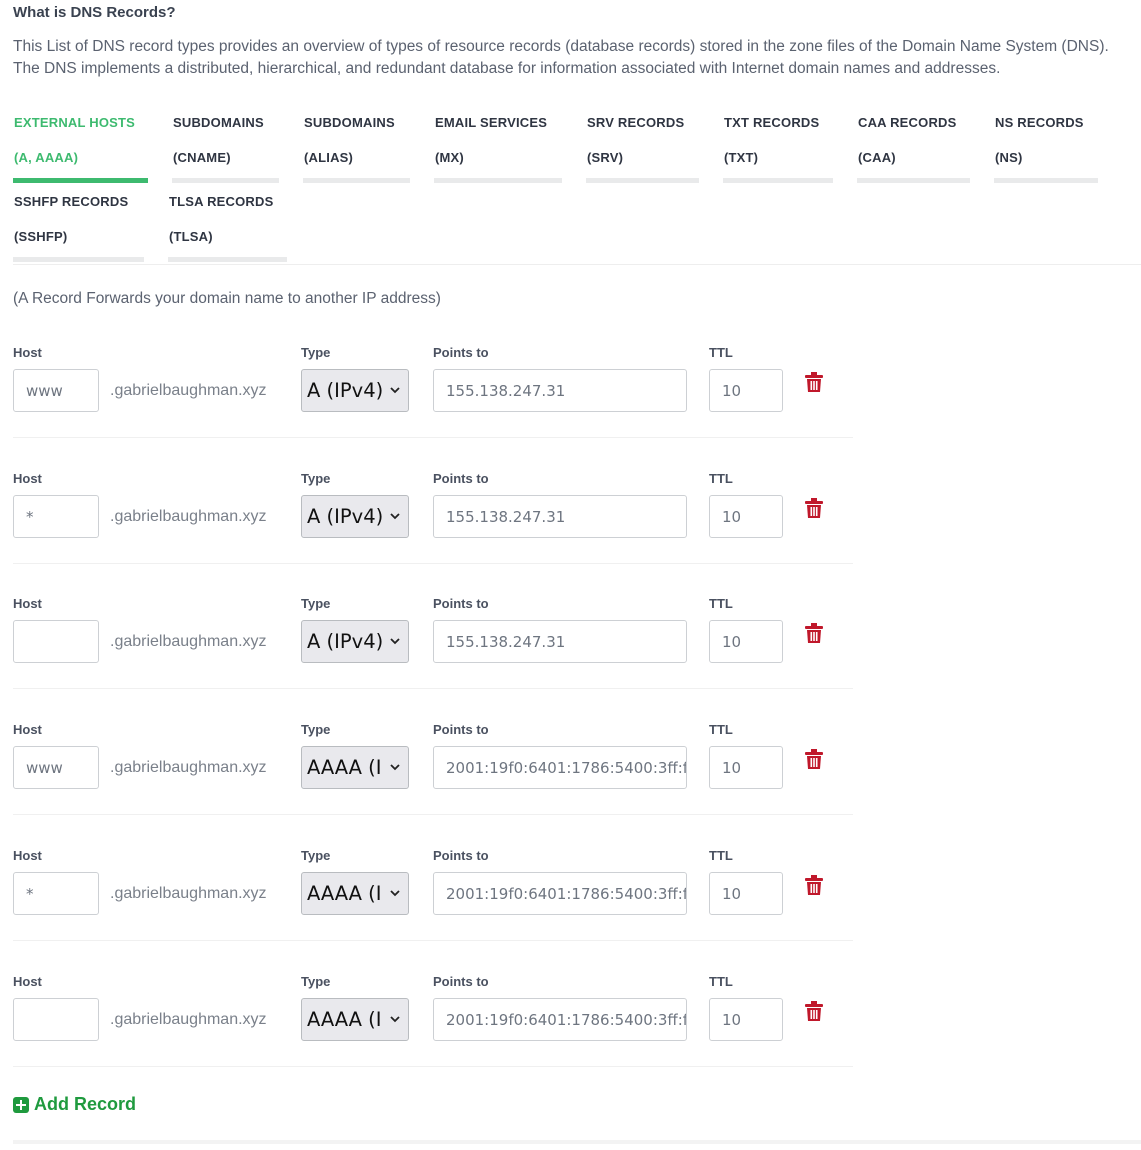 This screenshot has height=1150, width=1141. What do you see at coordinates (577, 1142) in the screenshot?
I see `footer-divider` at bounding box center [577, 1142].